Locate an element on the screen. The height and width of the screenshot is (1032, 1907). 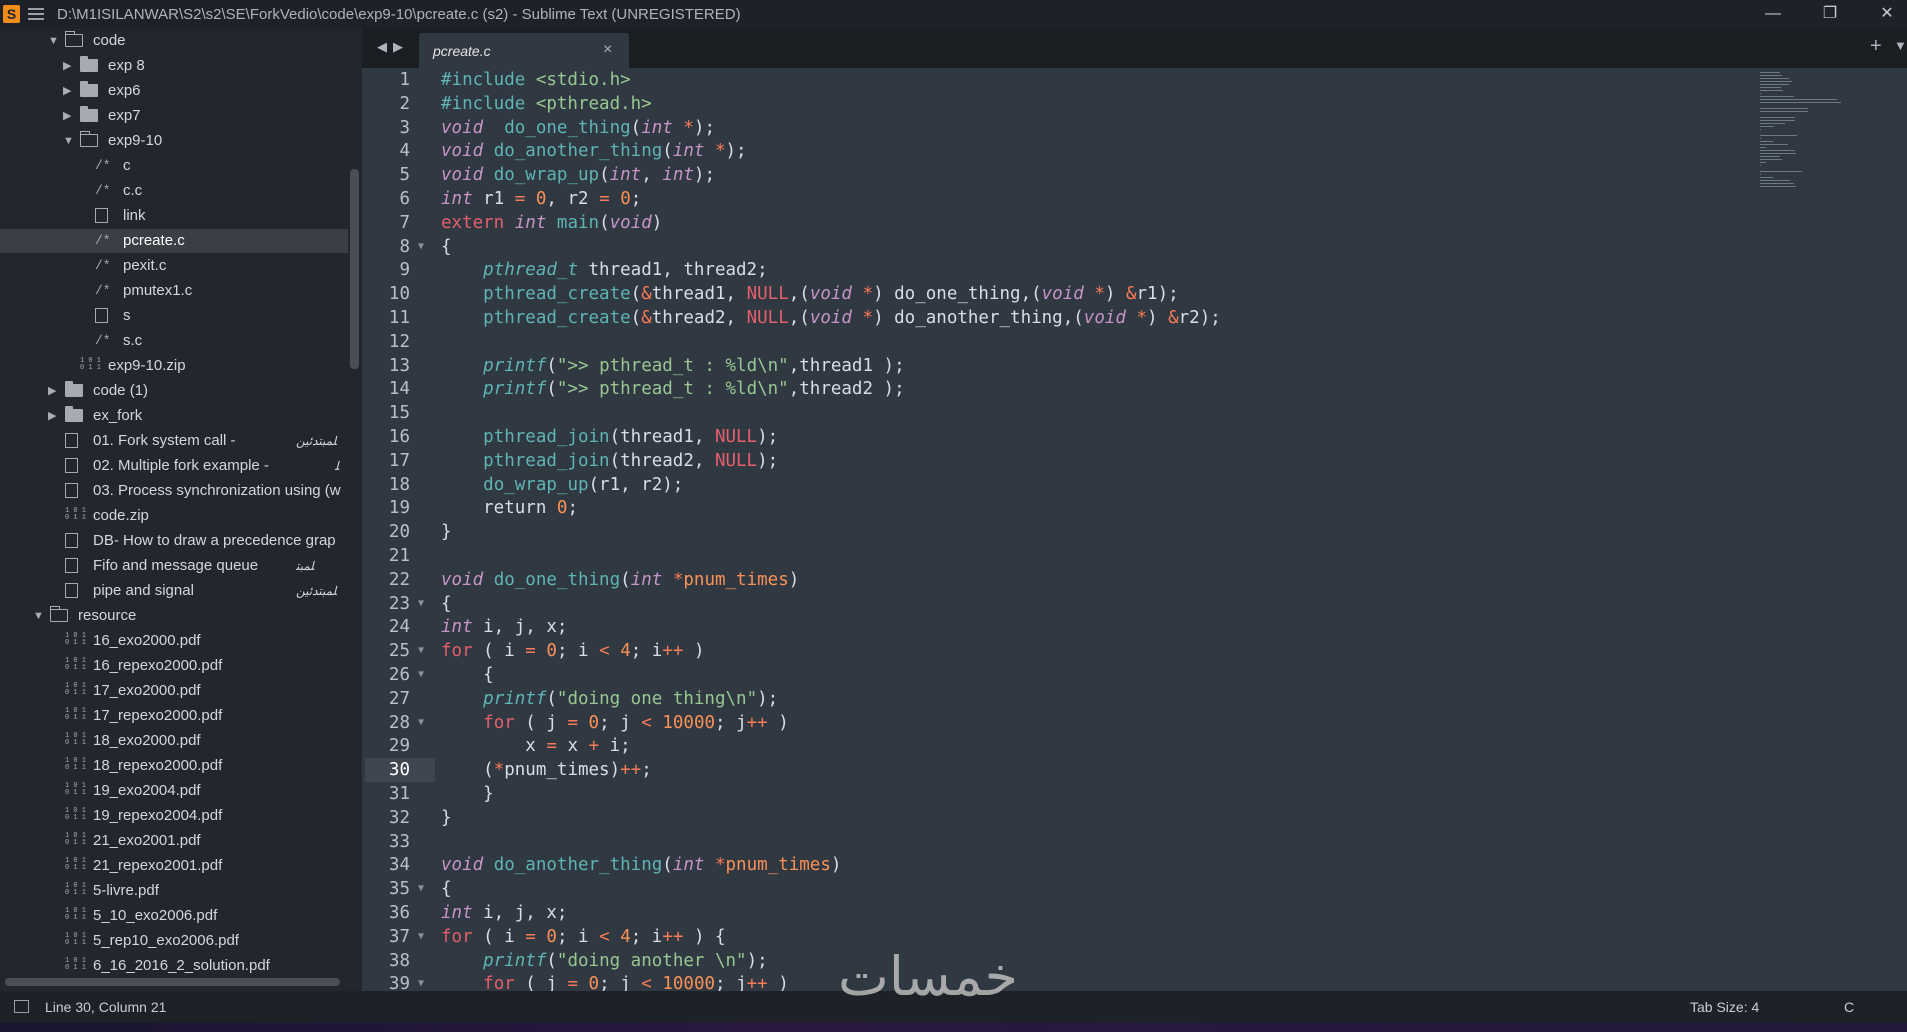
code-line: #include <pthread.h> is located at coordinates (546, 104).